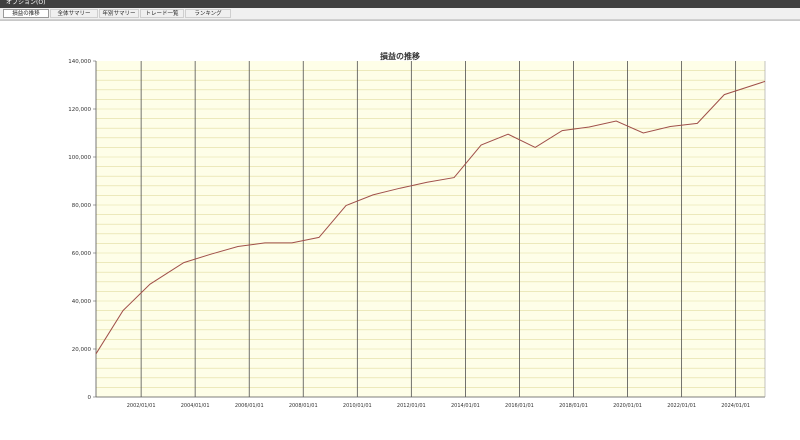 The height and width of the screenshot is (440, 800). What do you see at coordinates (681, 406) in the screenshot?
I see `x-tick-label: 2022/01/01` at bounding box center [681, 406].